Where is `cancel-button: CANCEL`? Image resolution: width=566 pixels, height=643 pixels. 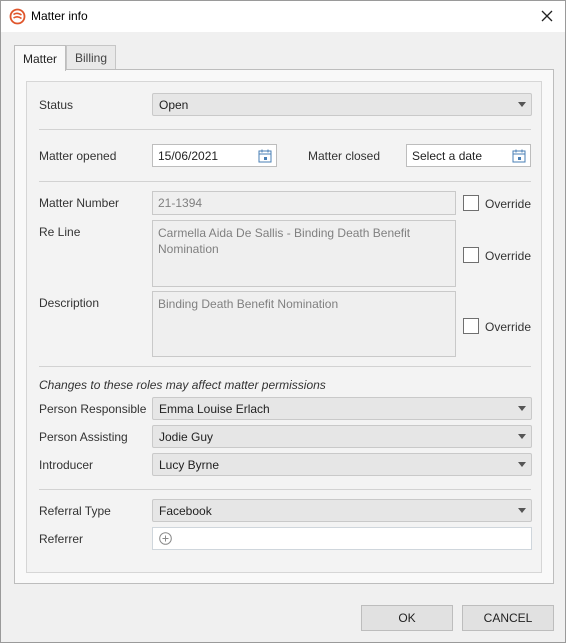
cancel-button: CANCEL is located at coordinates (508, 618).